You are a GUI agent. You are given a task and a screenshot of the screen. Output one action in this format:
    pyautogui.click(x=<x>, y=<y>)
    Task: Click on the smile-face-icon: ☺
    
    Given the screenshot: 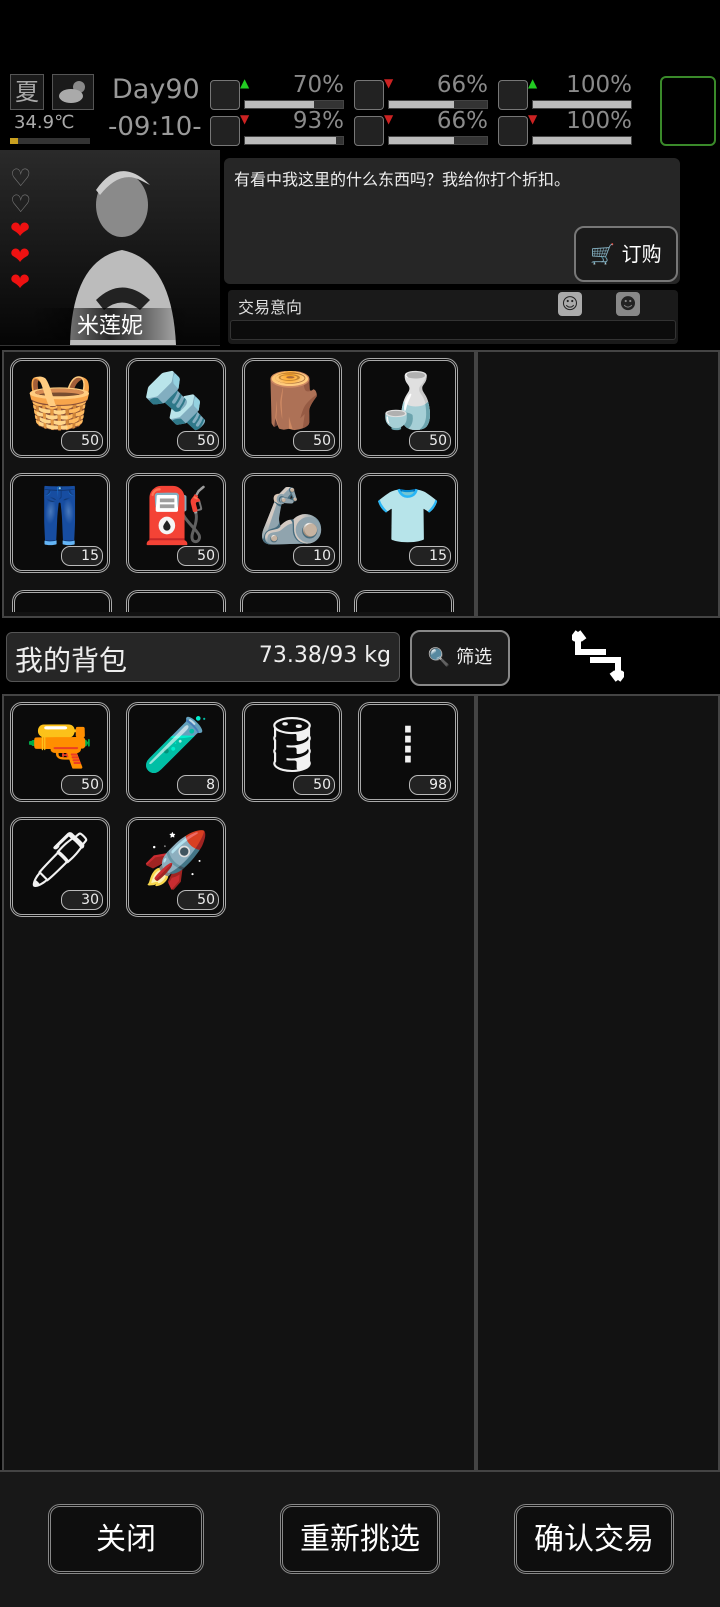 What is the action you would take?
    pyautogui.click(x=570, y=304)
    